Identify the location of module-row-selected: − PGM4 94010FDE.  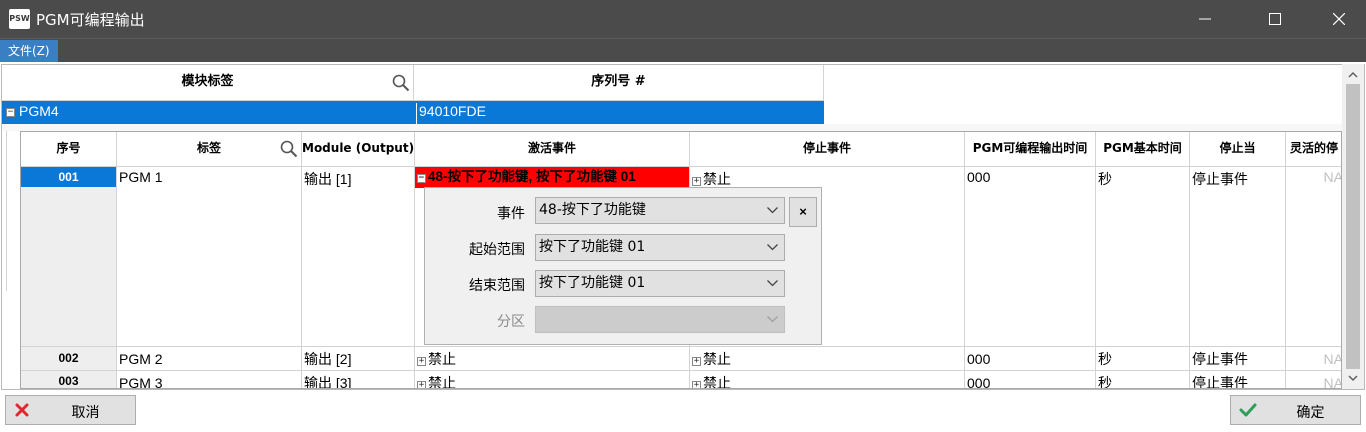
(413, 112).